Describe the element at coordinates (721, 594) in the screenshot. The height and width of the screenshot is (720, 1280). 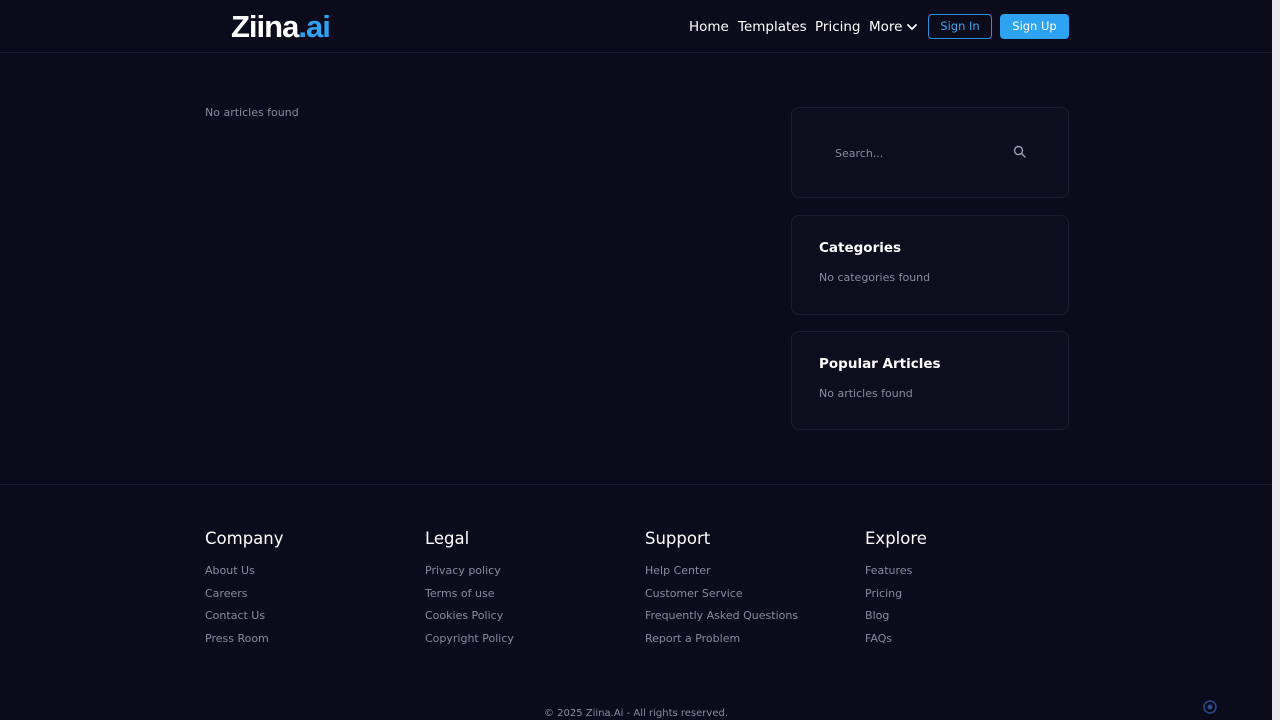
I see `footer-link-customer-service: Customer Service` at that location.